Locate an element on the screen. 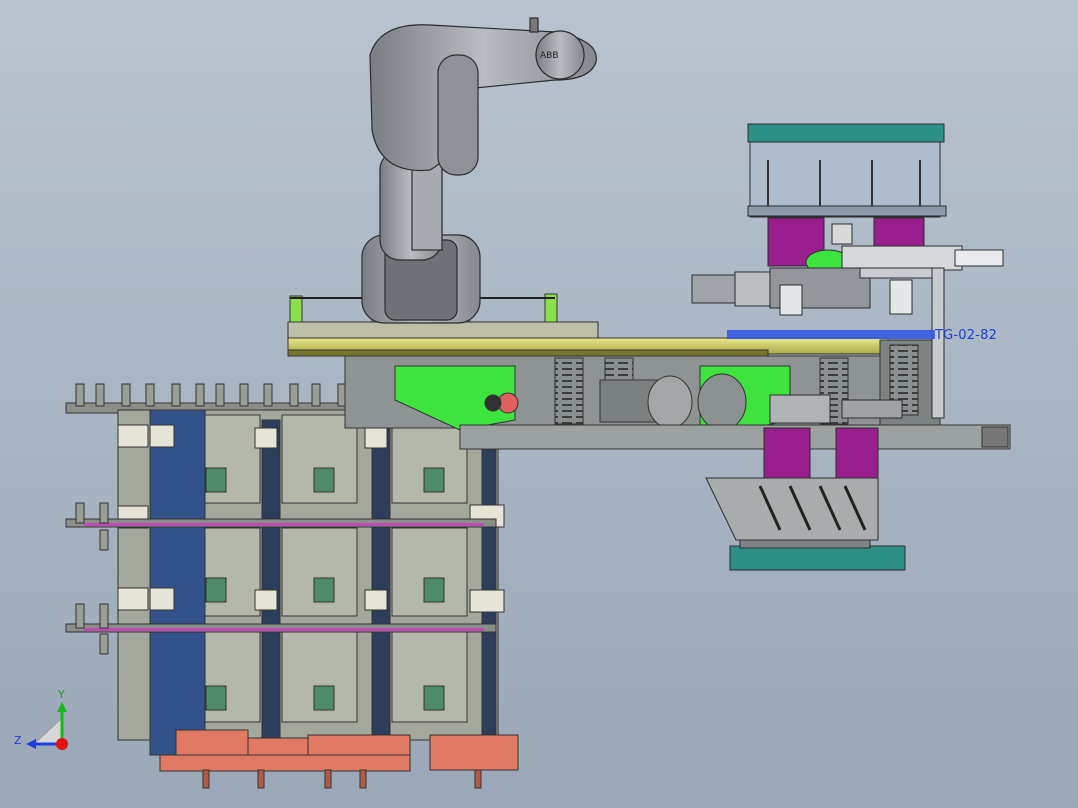 Image resolution: width=1078 pixels, height=808 pixels. rack-base is located at coordinates (339, 750).